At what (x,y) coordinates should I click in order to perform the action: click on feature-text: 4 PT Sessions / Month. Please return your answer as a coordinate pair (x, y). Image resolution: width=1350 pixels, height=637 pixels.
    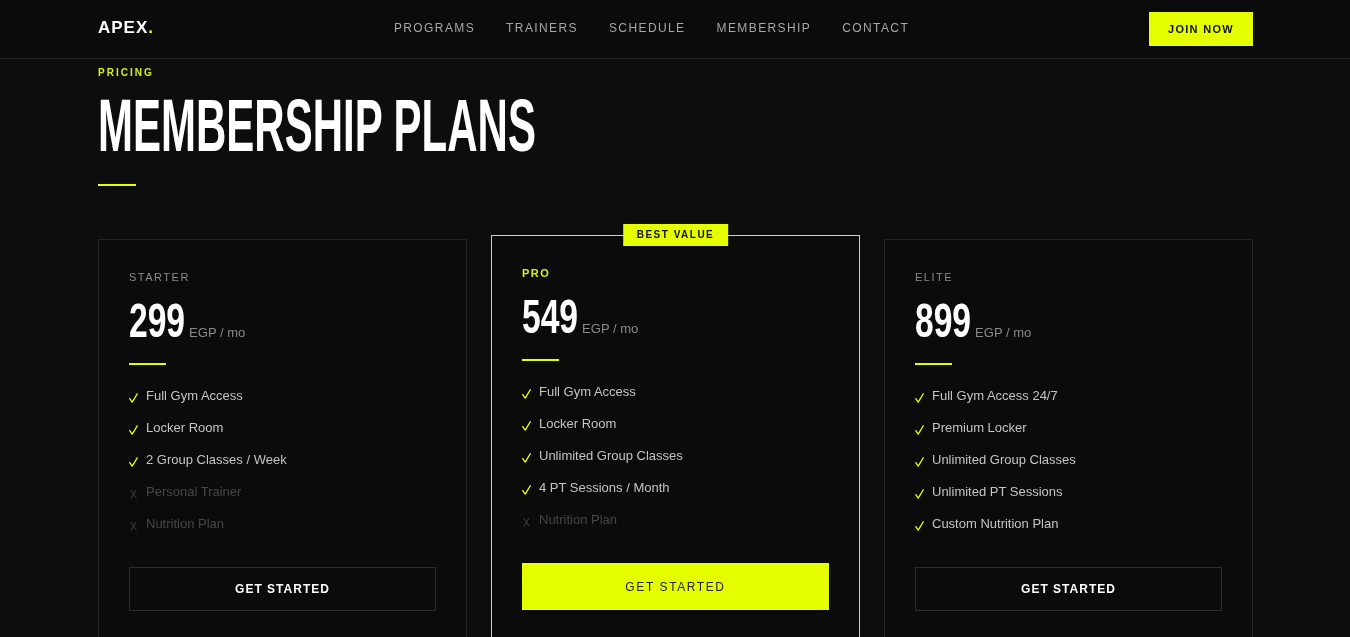
    Looking at the image, I should click on (604, 488).